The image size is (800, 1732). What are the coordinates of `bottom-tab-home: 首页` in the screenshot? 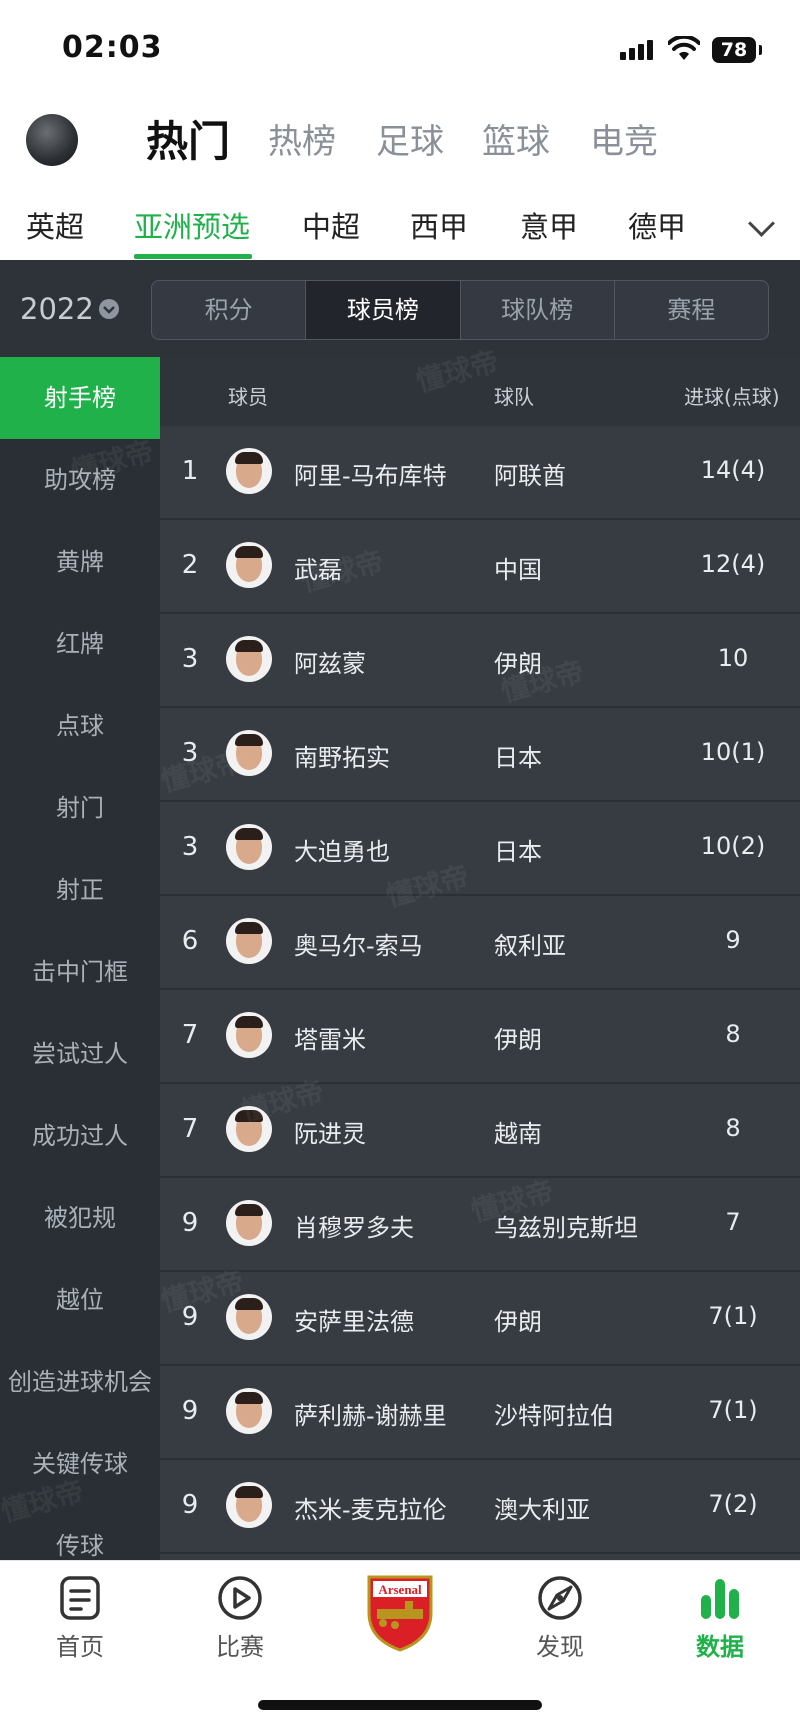 It's located at (80, 1618).